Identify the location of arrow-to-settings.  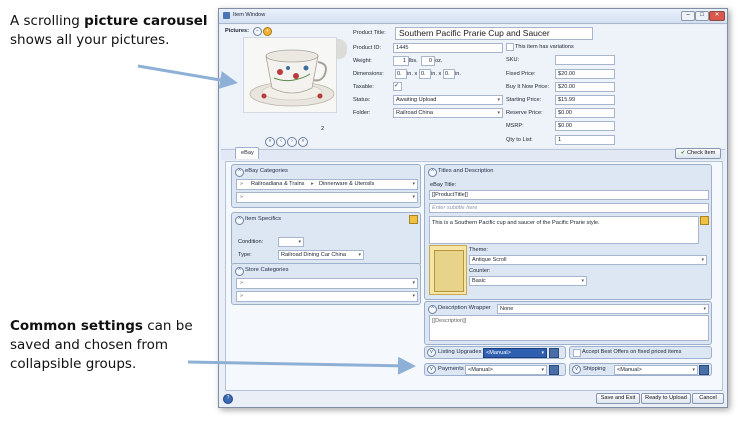
(301, 365).